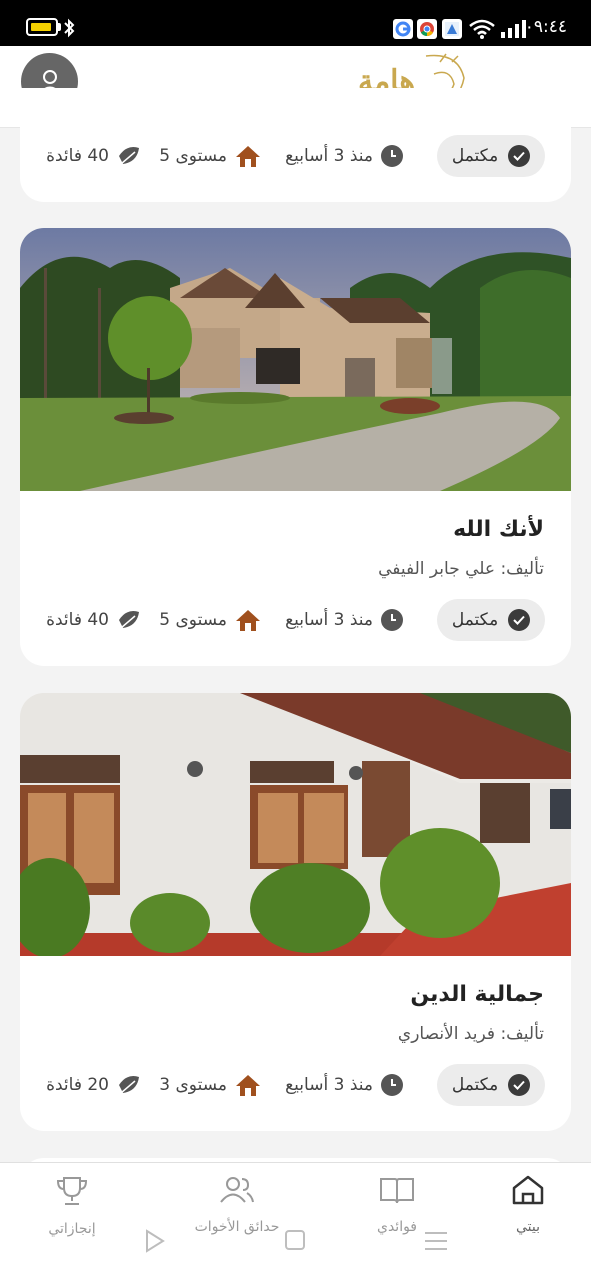  What do you see at coordinates (77, 1085) in the screenshot?
I see `benefits-label: 20 فائدة` at bounding box center [77, 1085].